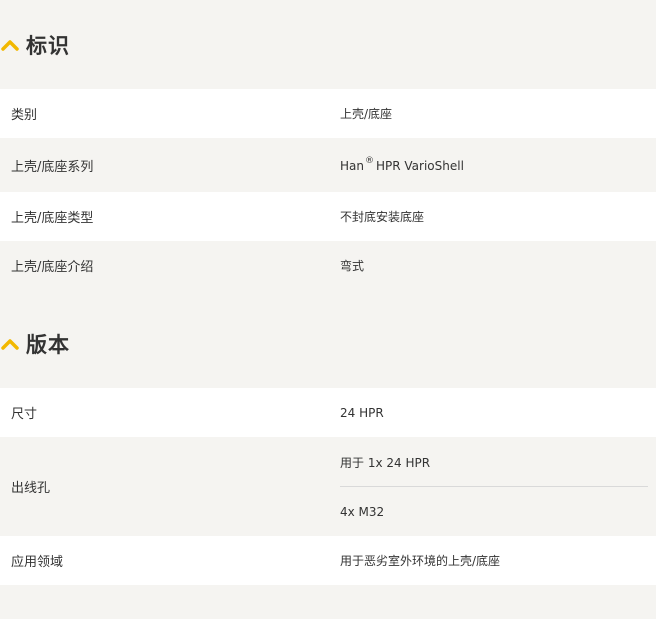  I want to click on table-row: 上壳/底座类型 不封底安装底座, so click(328, 216).